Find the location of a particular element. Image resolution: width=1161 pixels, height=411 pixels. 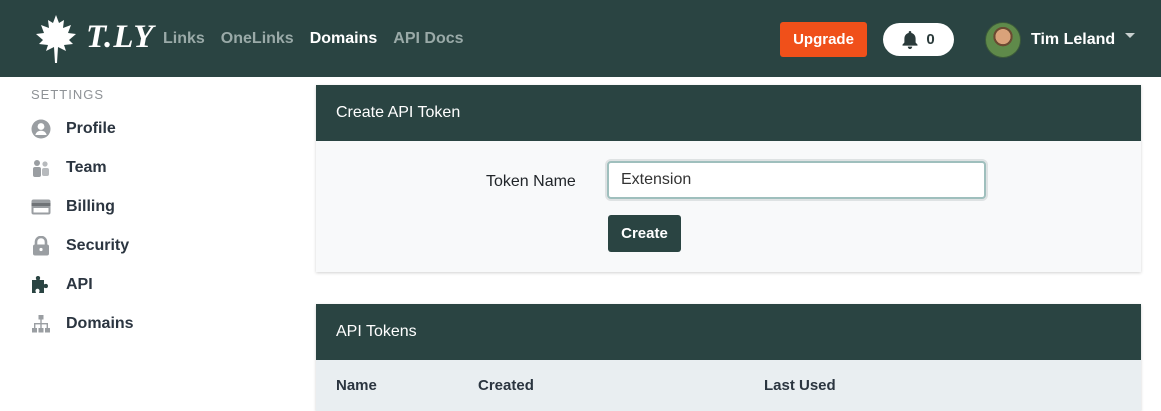

main-nav: Links OneLinks Domains API Docs is located at coordinates (313, 39).